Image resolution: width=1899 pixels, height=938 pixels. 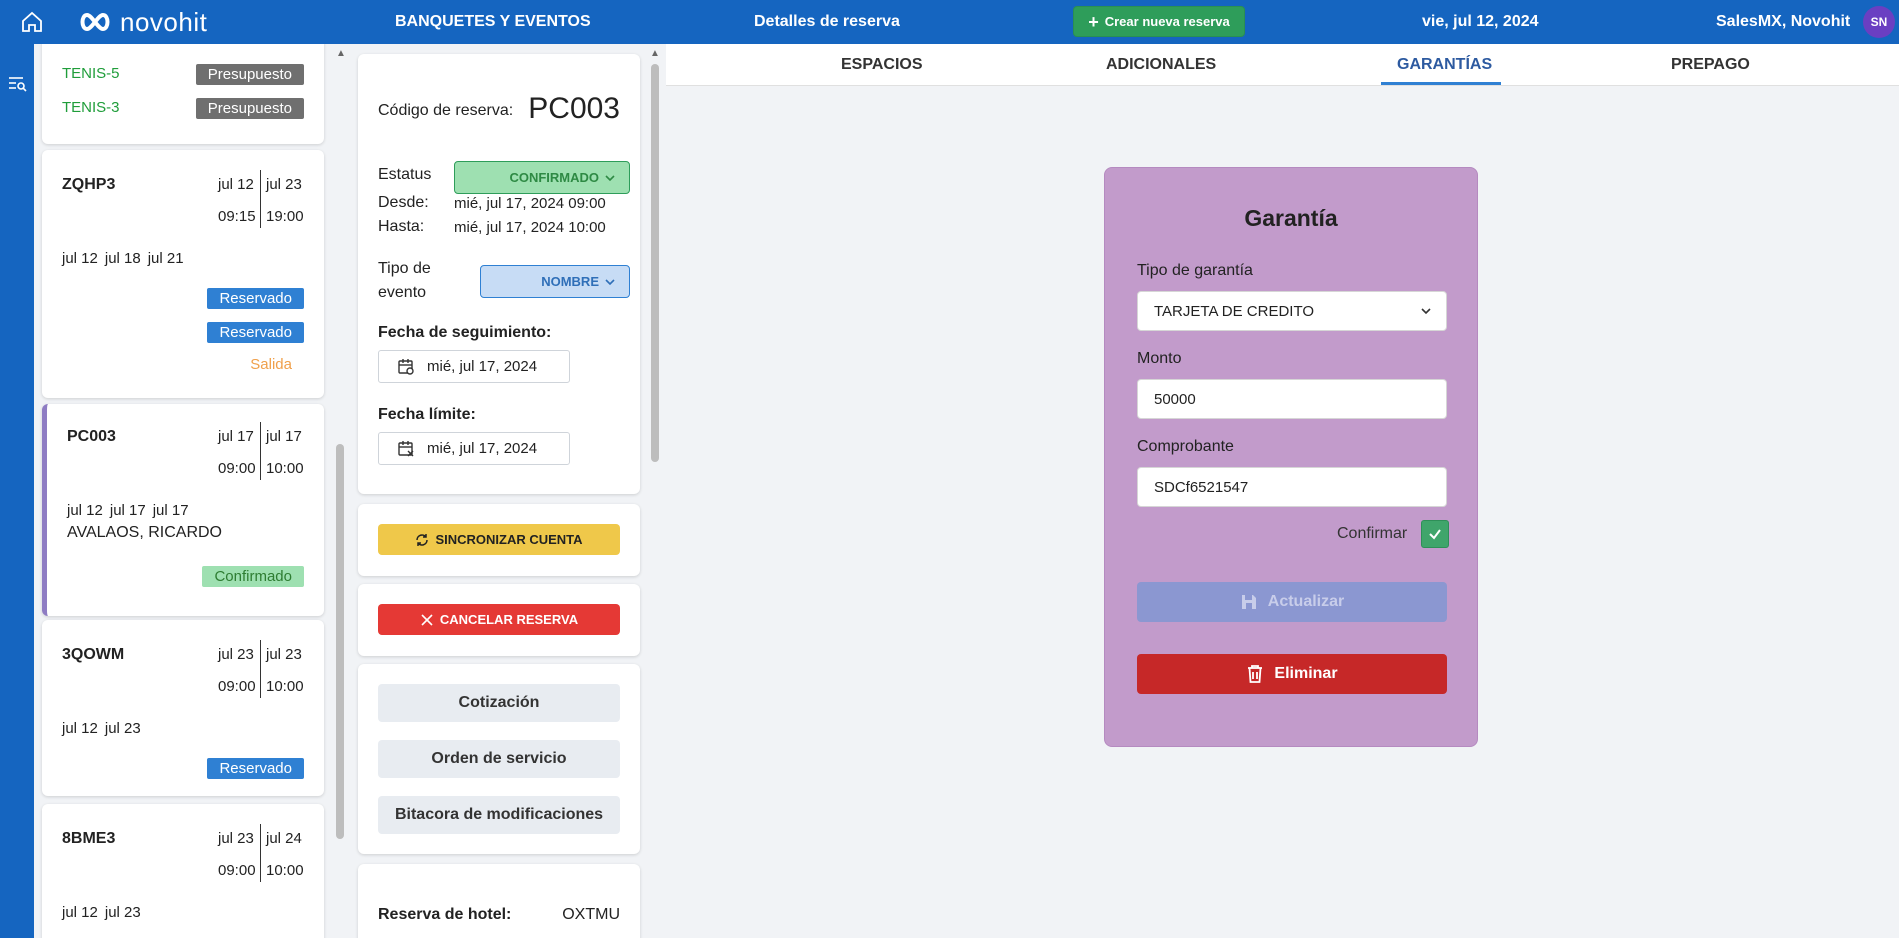 What do you see at coordinates (236, 838) in the screenshot?
I see `date-from: jul 23` at bounding box center [236, 838].